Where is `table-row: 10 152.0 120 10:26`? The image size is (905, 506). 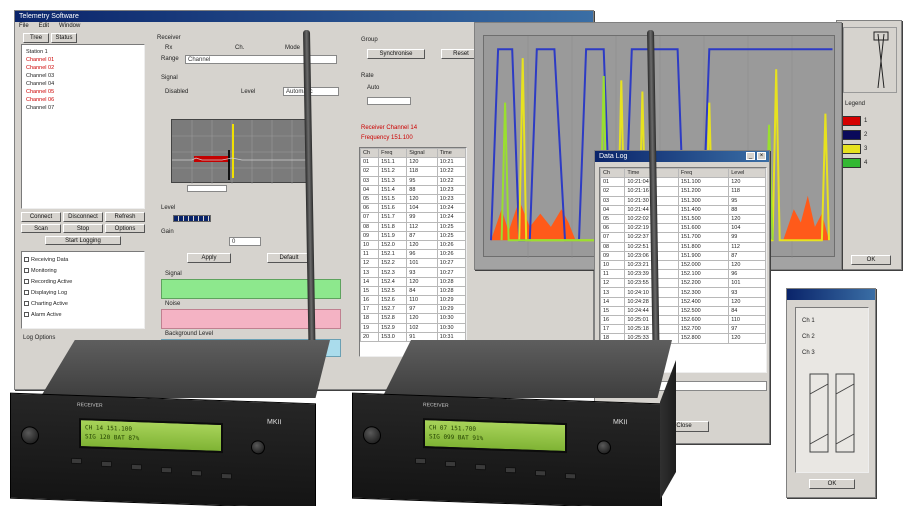 table-row: 10 152.0 120 10:26 is located at coordinates (413, 245).